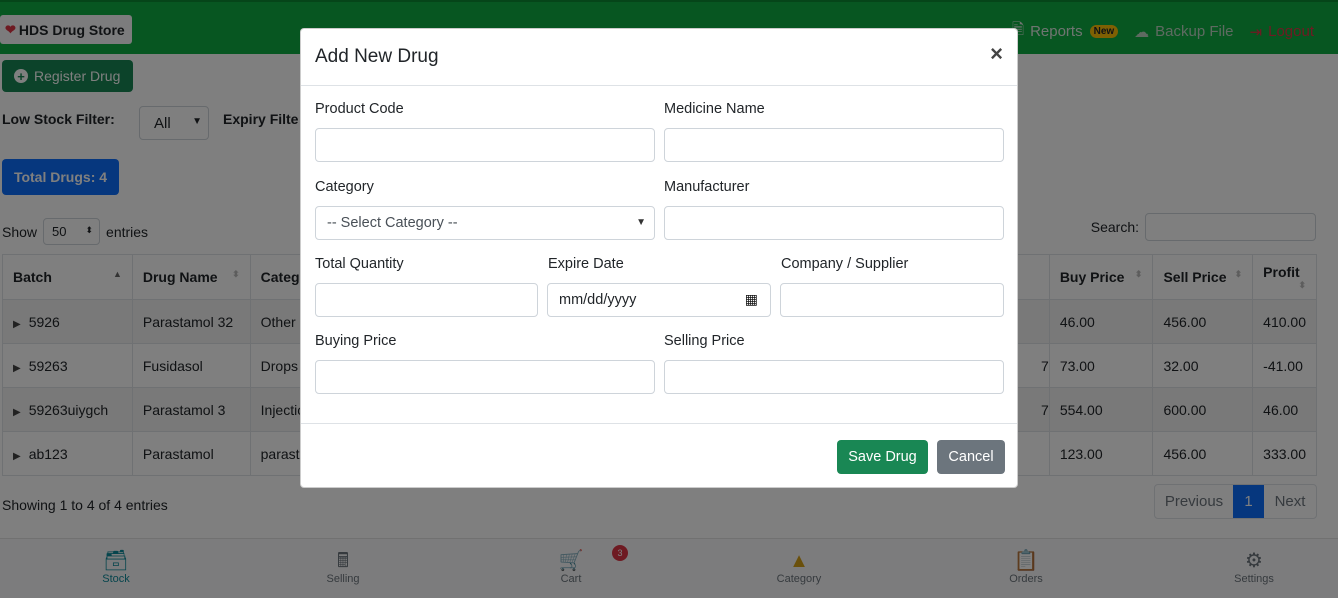 Image resolution: width=1338 pixels, height=598 pixels. What do you see at coordinates (344, 187) in the screenshot?
I see `category-label: Category` at bounding box center [344, 187].